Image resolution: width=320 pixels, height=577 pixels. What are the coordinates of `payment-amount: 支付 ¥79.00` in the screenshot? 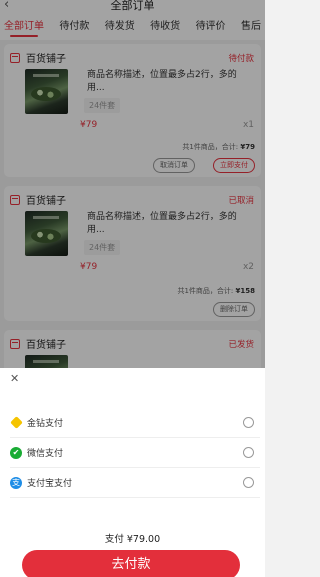 It's located at (132, 539).